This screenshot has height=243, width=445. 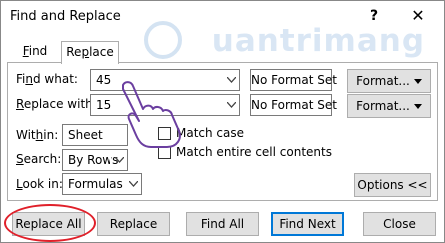 I want to click on replace-with-label: Replace with:, so click(x=56, y=104).